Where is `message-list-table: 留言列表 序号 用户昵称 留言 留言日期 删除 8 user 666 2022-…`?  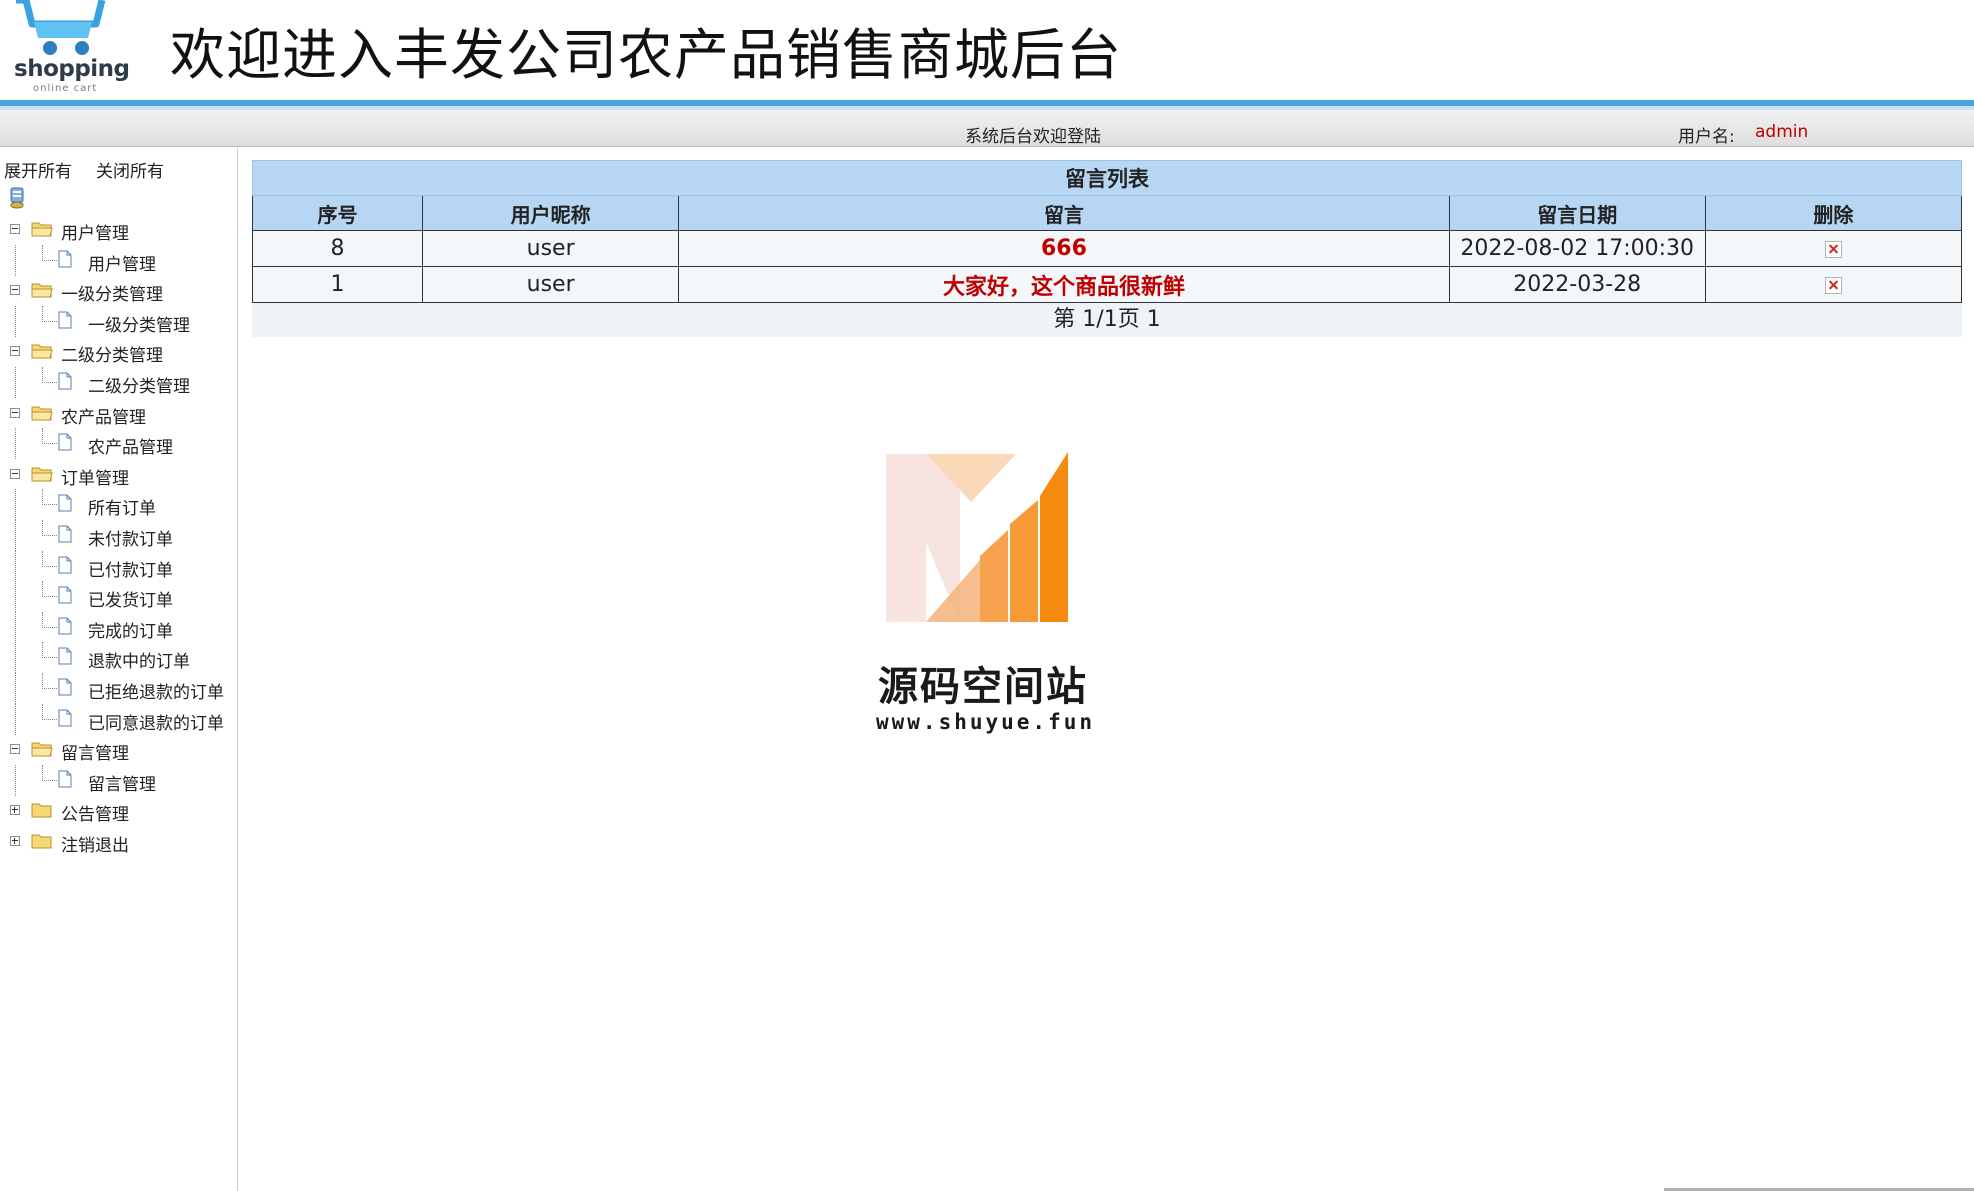
message-list-table: 留言列表 序号 用户昵称 留言 留言日期 删除 8 user 666 2022-… is located at coordinates (1107, 231).